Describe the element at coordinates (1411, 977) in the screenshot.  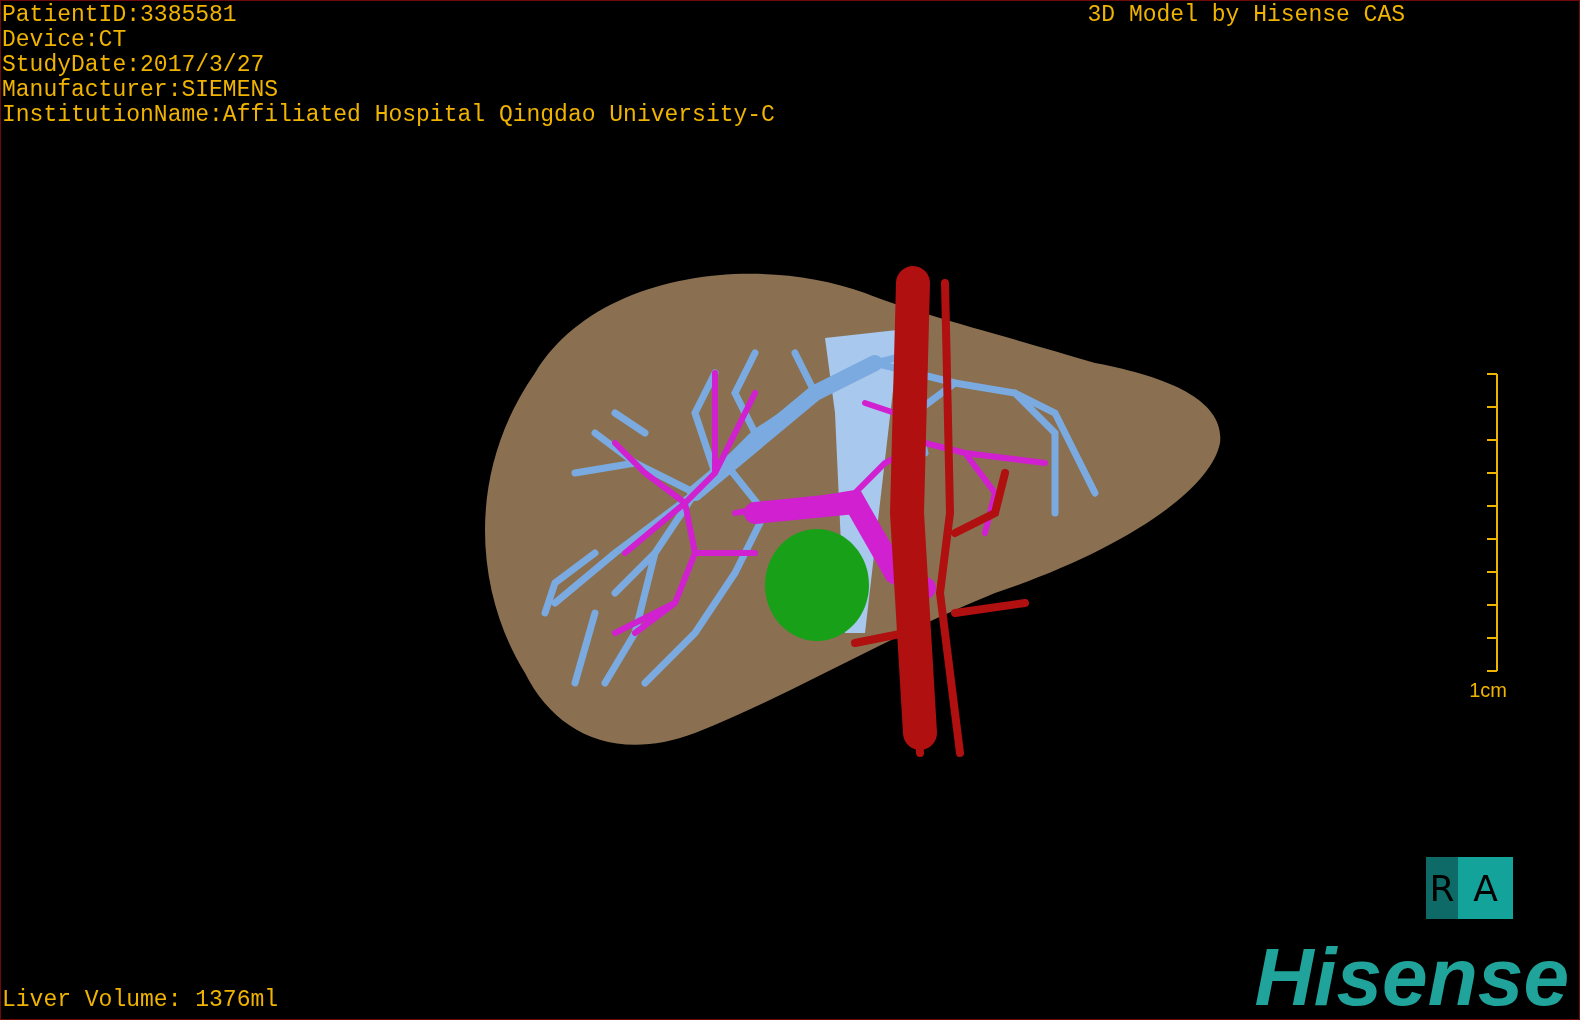
I see `logo: Hisense` at that location.